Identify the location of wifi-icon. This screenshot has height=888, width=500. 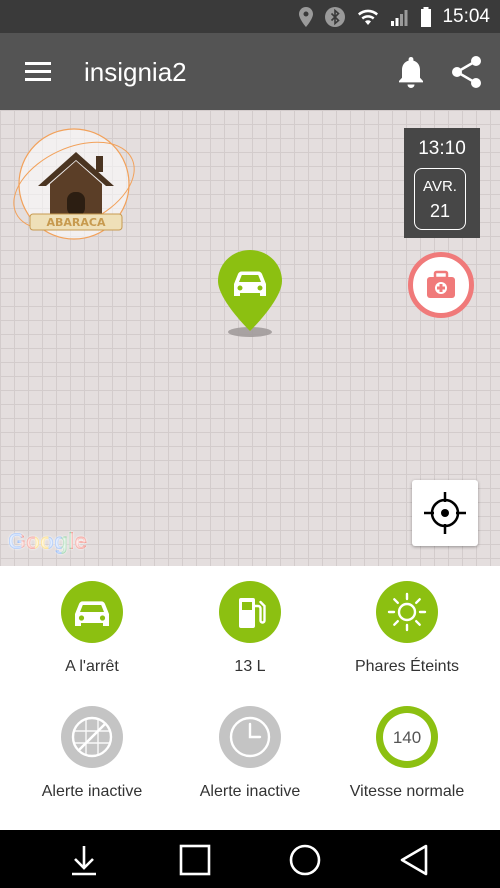
(368, 17).